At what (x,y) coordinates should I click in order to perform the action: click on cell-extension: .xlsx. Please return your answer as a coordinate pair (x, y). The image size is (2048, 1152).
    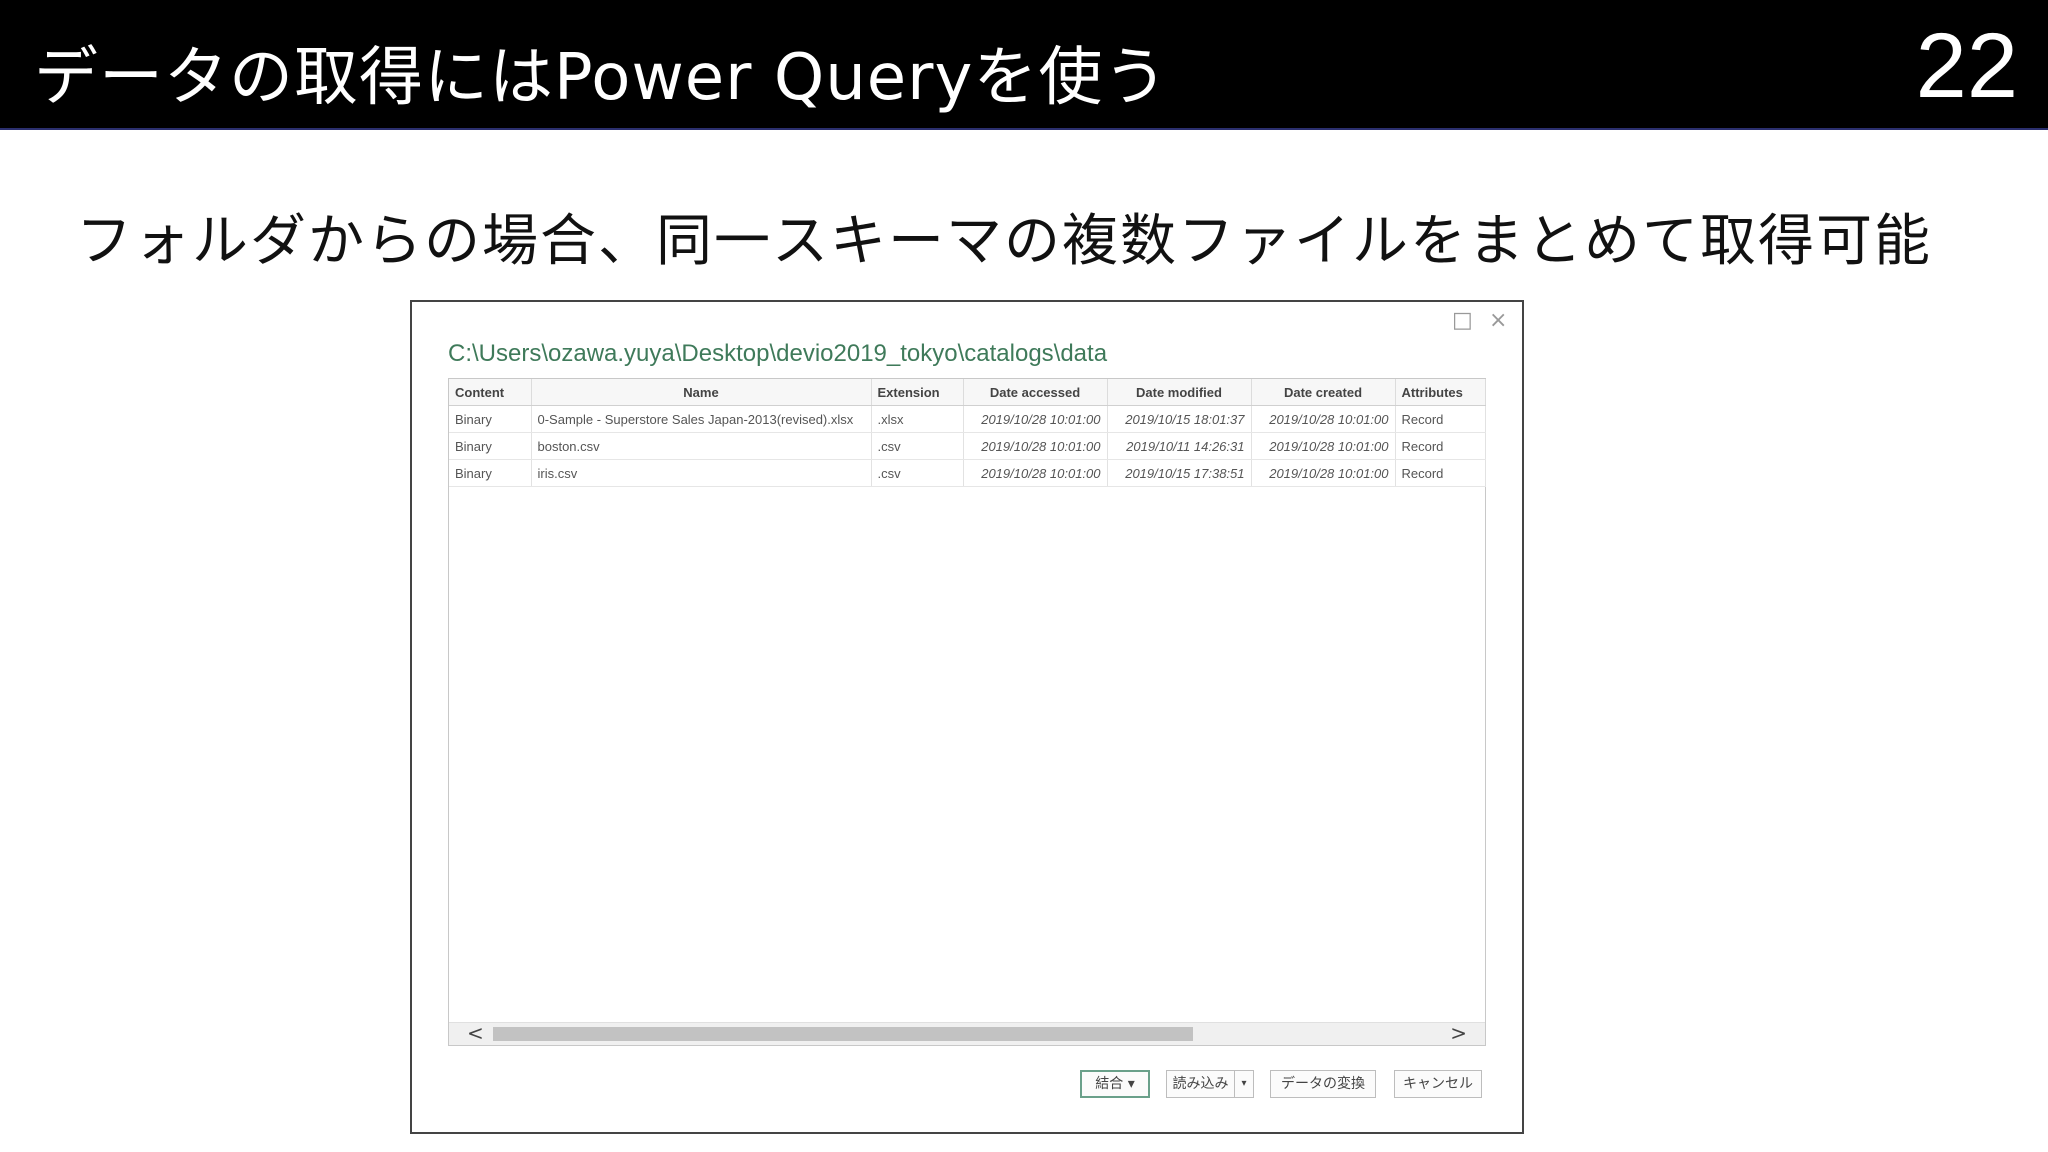
    Looking at the image, I should click on (917, 419).